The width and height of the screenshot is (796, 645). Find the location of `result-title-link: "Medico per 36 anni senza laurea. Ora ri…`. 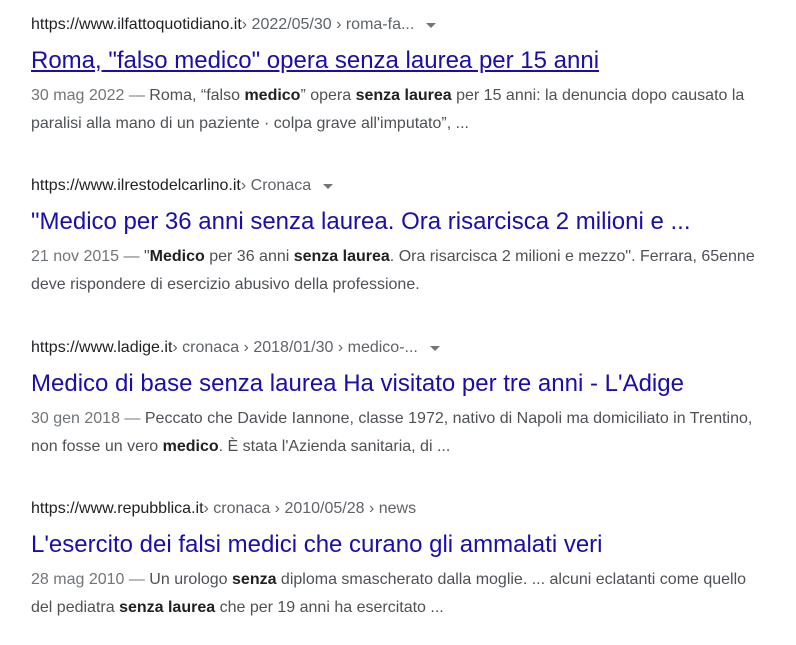

result-title-link: "Medico per 36 anni senza laurea. Ora ri… is located at coordinates (401, 222).